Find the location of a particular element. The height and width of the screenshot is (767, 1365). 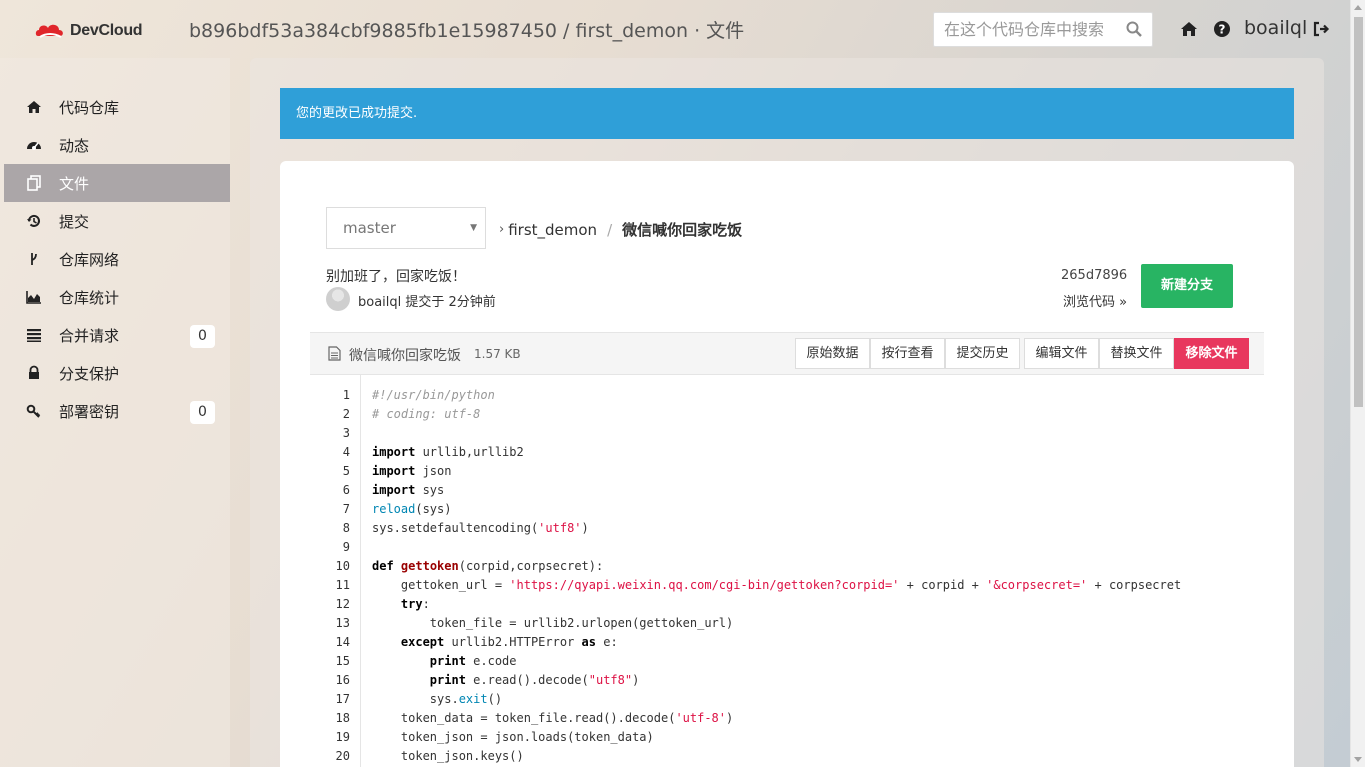

breadcrumb-root: first_demon is located at coordinates (552, 230).